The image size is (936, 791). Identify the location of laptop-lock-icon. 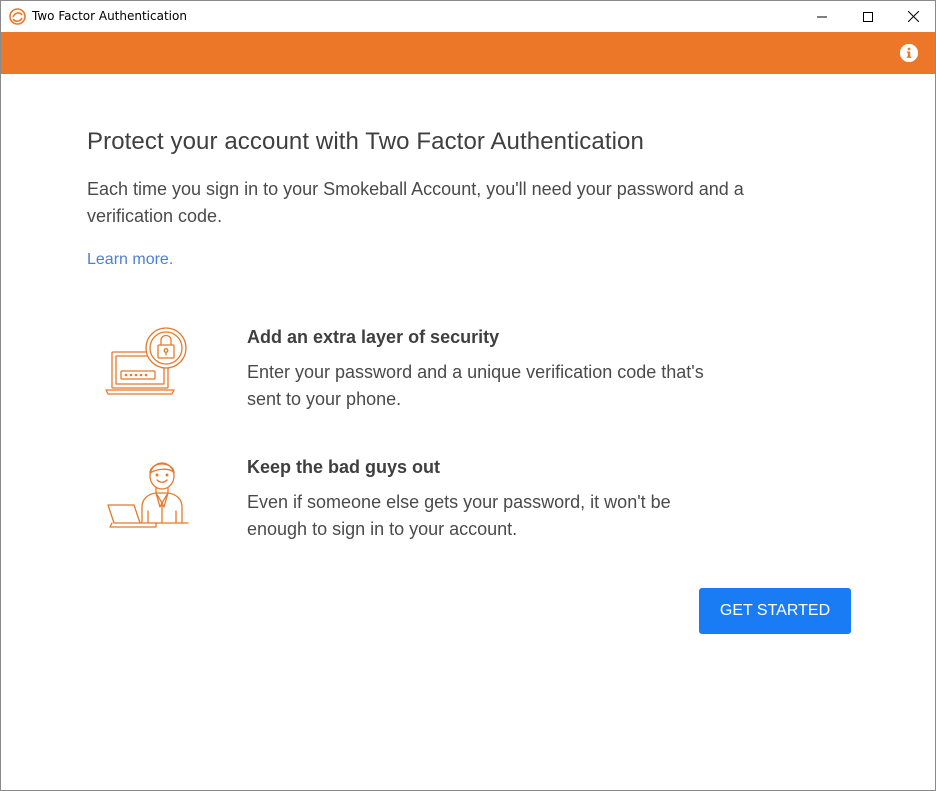
(146, 361).